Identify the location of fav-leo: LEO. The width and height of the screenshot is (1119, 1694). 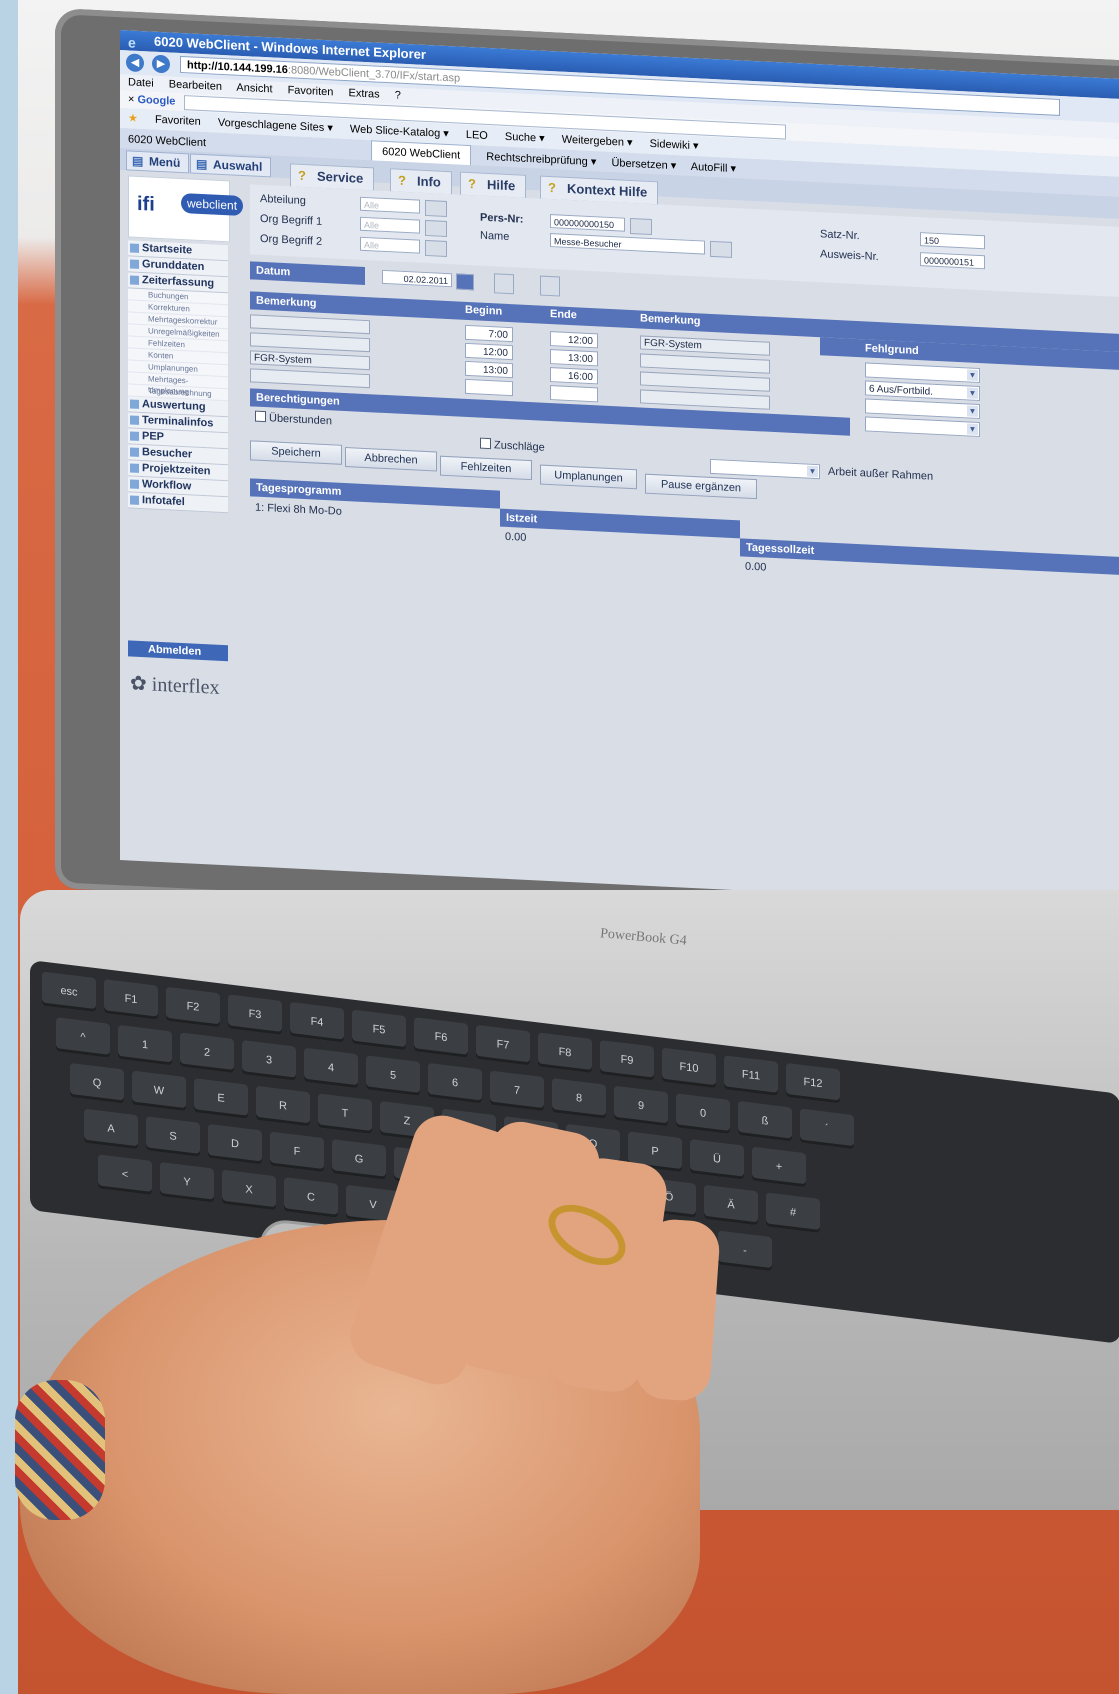
(477, 135).